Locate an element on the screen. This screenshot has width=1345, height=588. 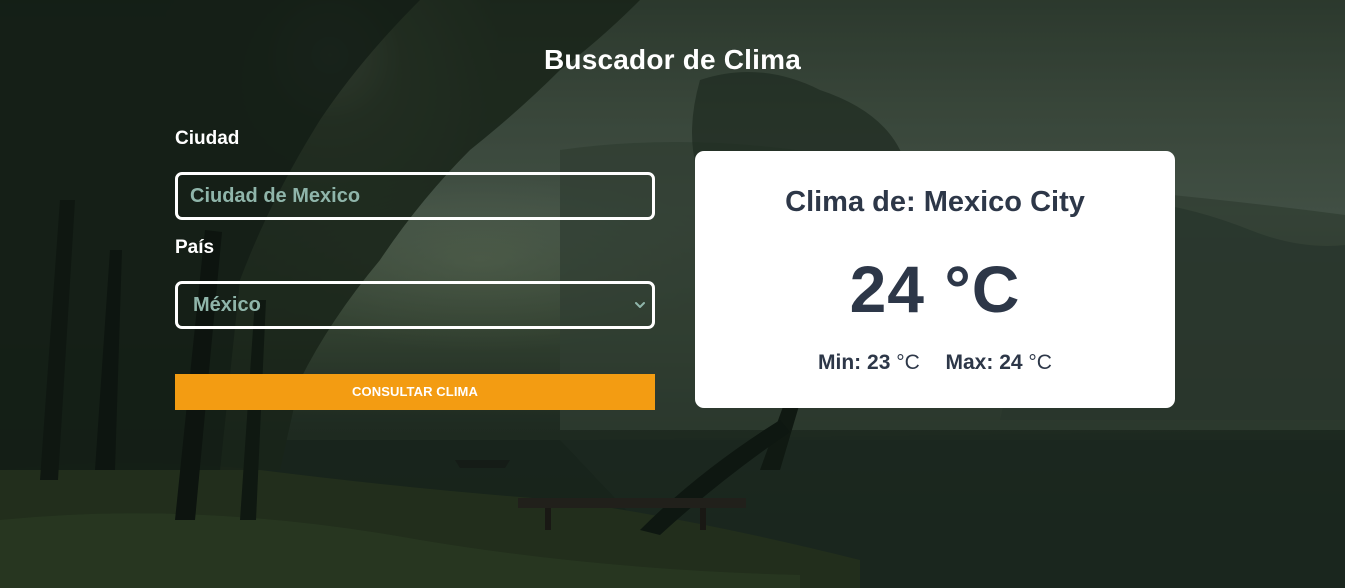
max-label: Max: is located at coordinates (969, 362).